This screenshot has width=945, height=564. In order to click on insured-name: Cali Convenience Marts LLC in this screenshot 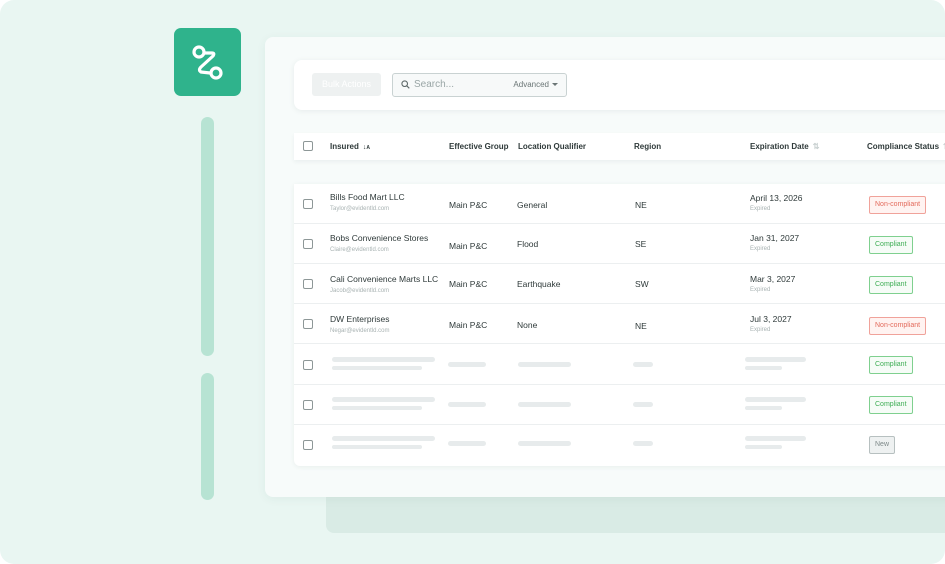, I will do `click(384, 279)`.